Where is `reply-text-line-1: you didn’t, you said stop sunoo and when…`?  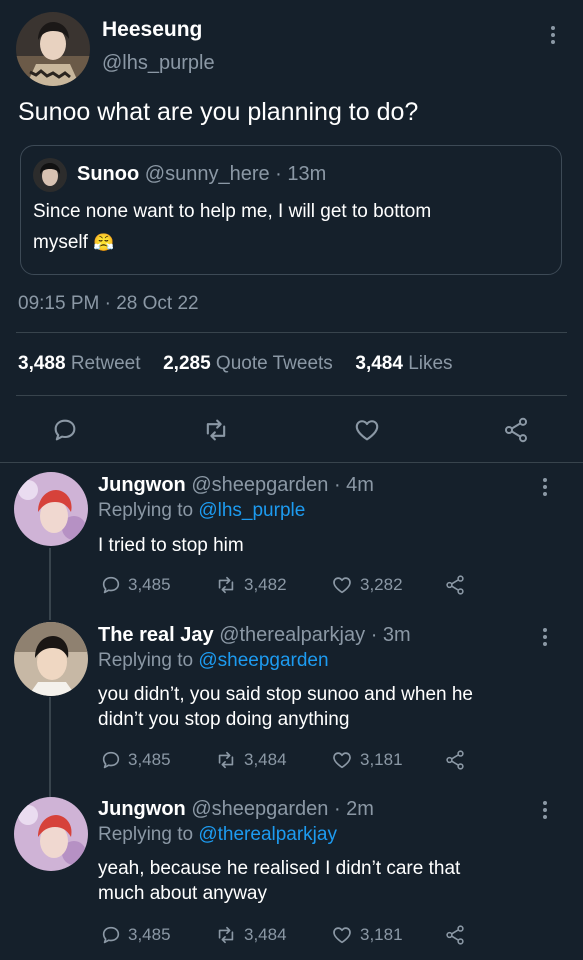 reply-text-line-1: you didn’t, you said stop sunoo and when… is located at coordinates (285, 694).